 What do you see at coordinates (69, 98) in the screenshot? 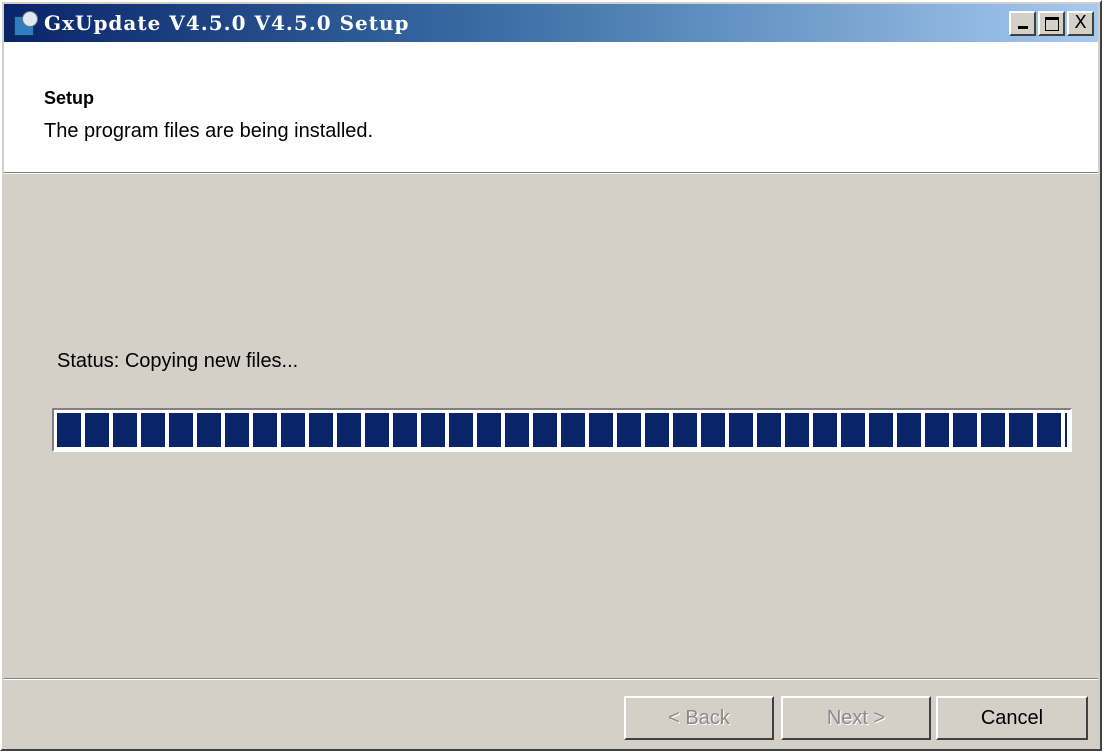
I see `header-title: Setup` at bounding box center [69, 98].